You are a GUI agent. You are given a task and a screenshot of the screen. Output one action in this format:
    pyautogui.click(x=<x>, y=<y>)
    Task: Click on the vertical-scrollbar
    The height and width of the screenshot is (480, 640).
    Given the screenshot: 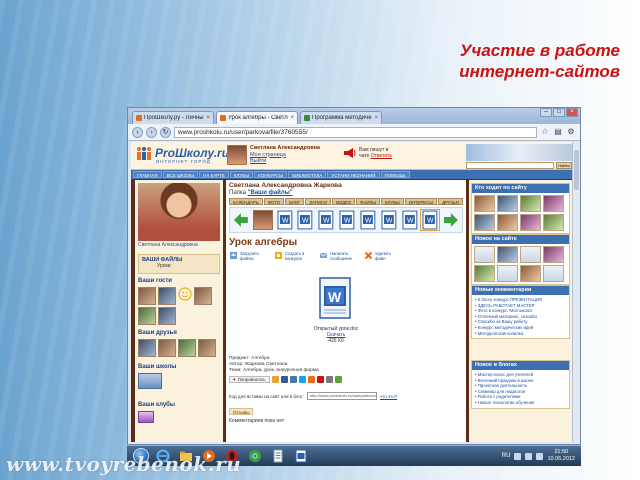 What is the action you would take?
    pyautogui.click(x=576, y=292)
    